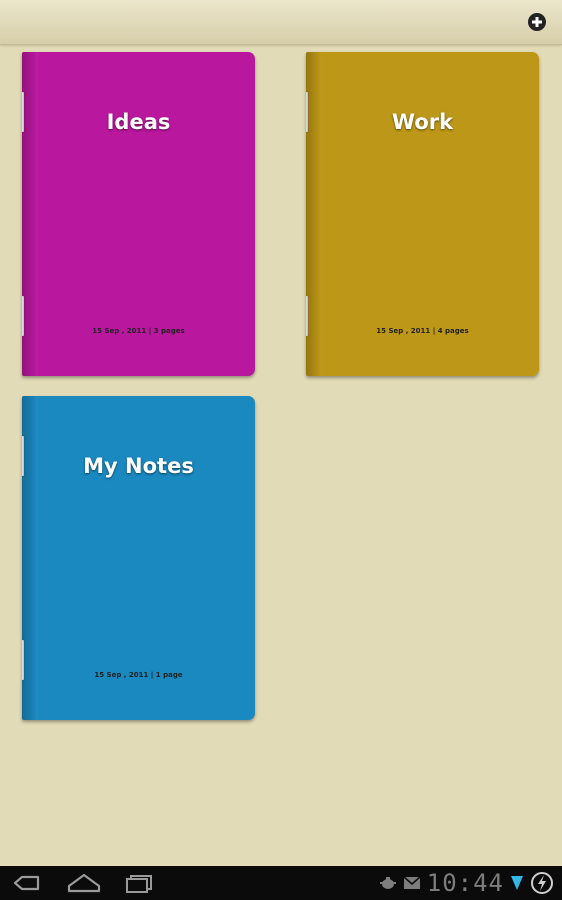  I want to click on notebook-meta: 15 Sep , 2011 | 1 page, so click(138, 675).